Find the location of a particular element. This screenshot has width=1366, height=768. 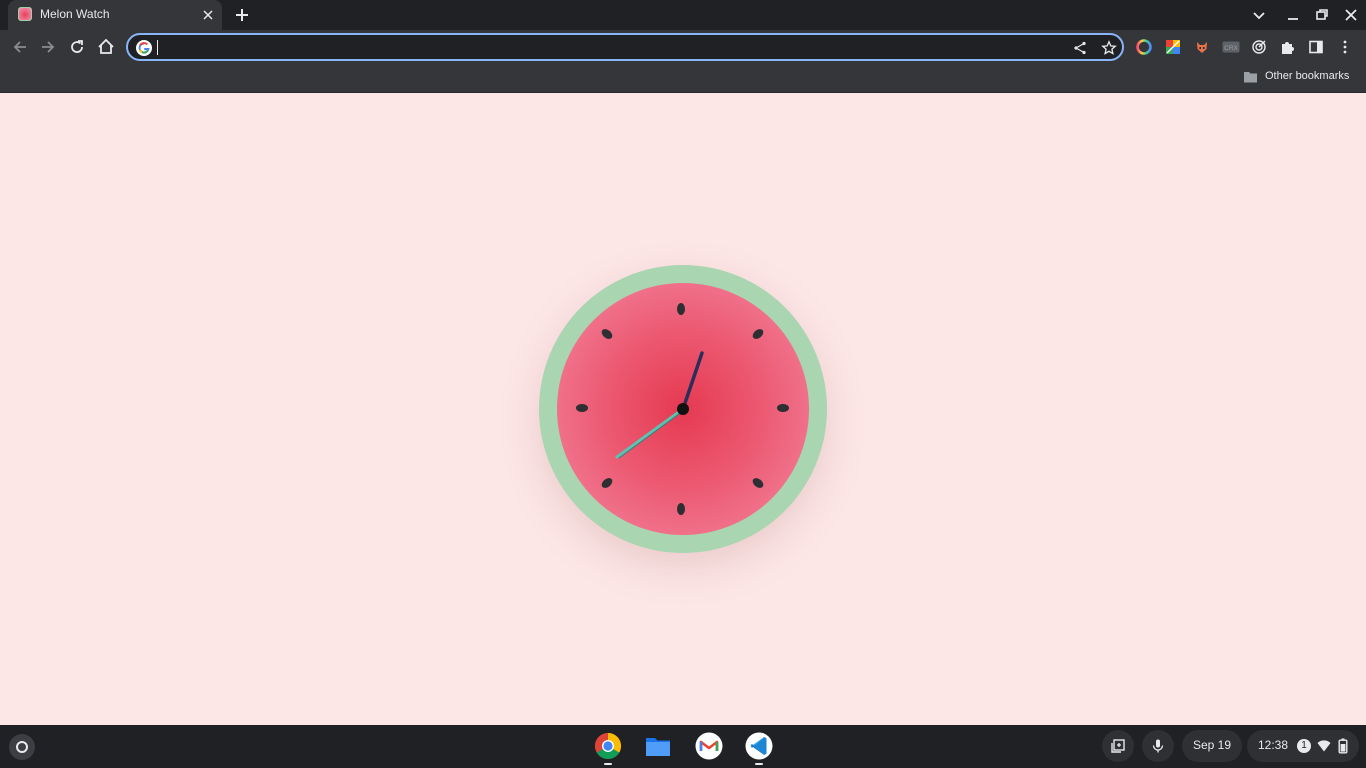

browser-toolbar: CRX is located at coordinates (683, 46).